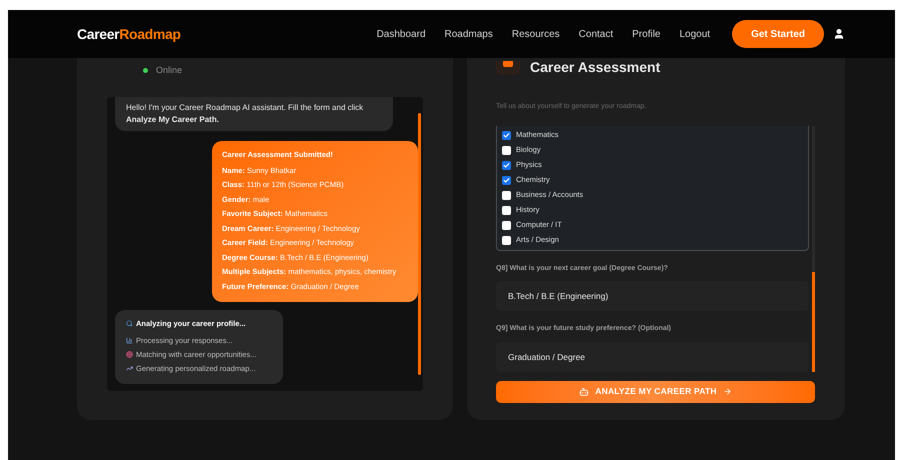 The height and width of the screenshot is (460, 904). What do you see at coordinates (584, 391) in the screenshot?
I see `robot-icon` at bounding box center [584, 391].